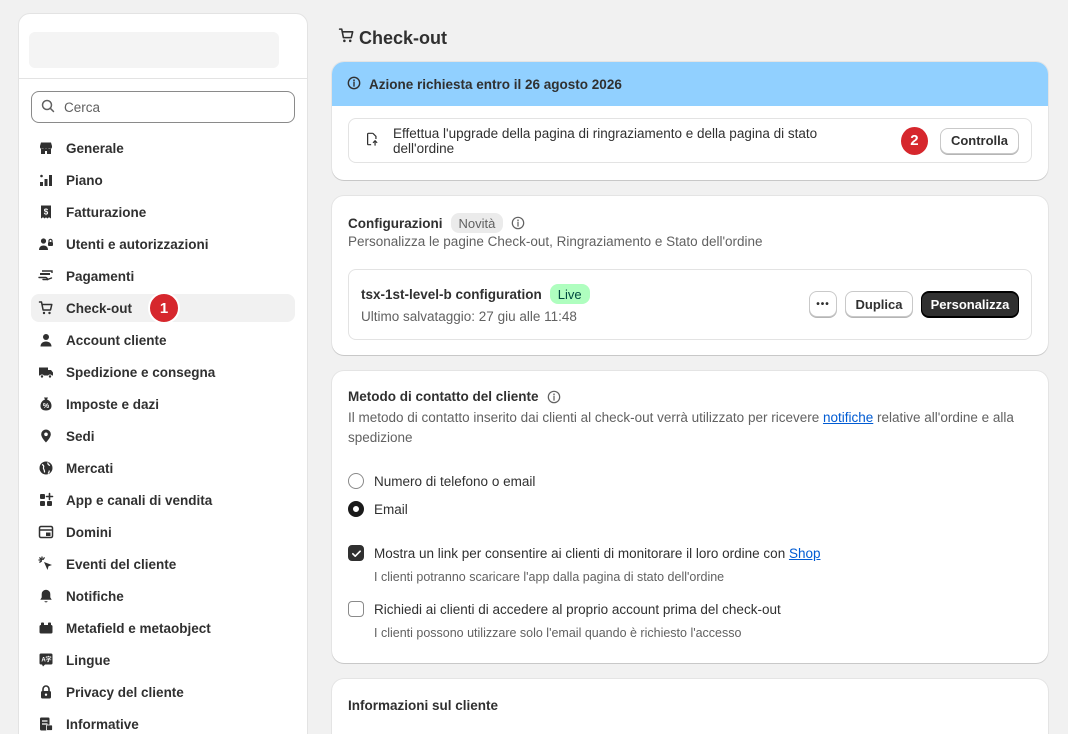 The width and height of the screenshot is (1068, 734). What do you see at coordinates (163, 148) in the screenshot?
I see `sidebar-item-generale: Generale` at bounding box center [163, 148].